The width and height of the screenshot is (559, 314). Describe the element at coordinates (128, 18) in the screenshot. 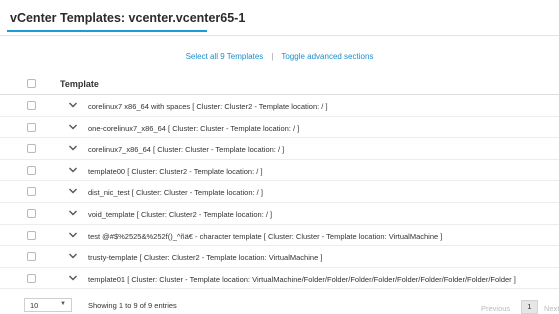

I see `page-title: vCenter Templates: vcenter.vcenter65-1` at that location.